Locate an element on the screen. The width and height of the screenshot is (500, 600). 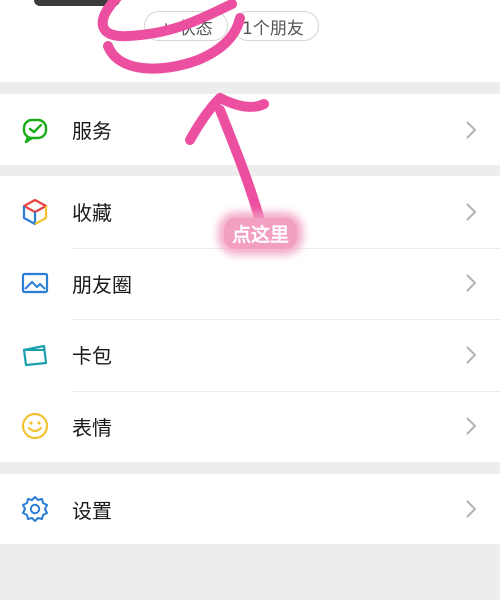
status-button: + 状态 is located at coordinates (186, 26).